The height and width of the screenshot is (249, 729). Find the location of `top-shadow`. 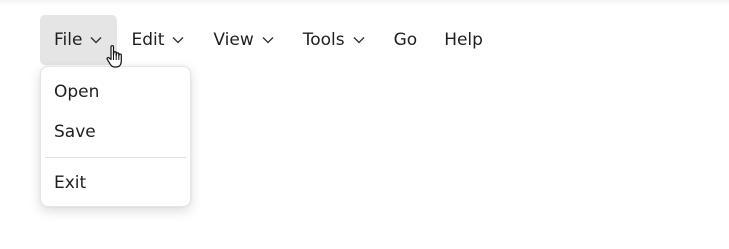

top-shadow is located at coordinates (364, 3).